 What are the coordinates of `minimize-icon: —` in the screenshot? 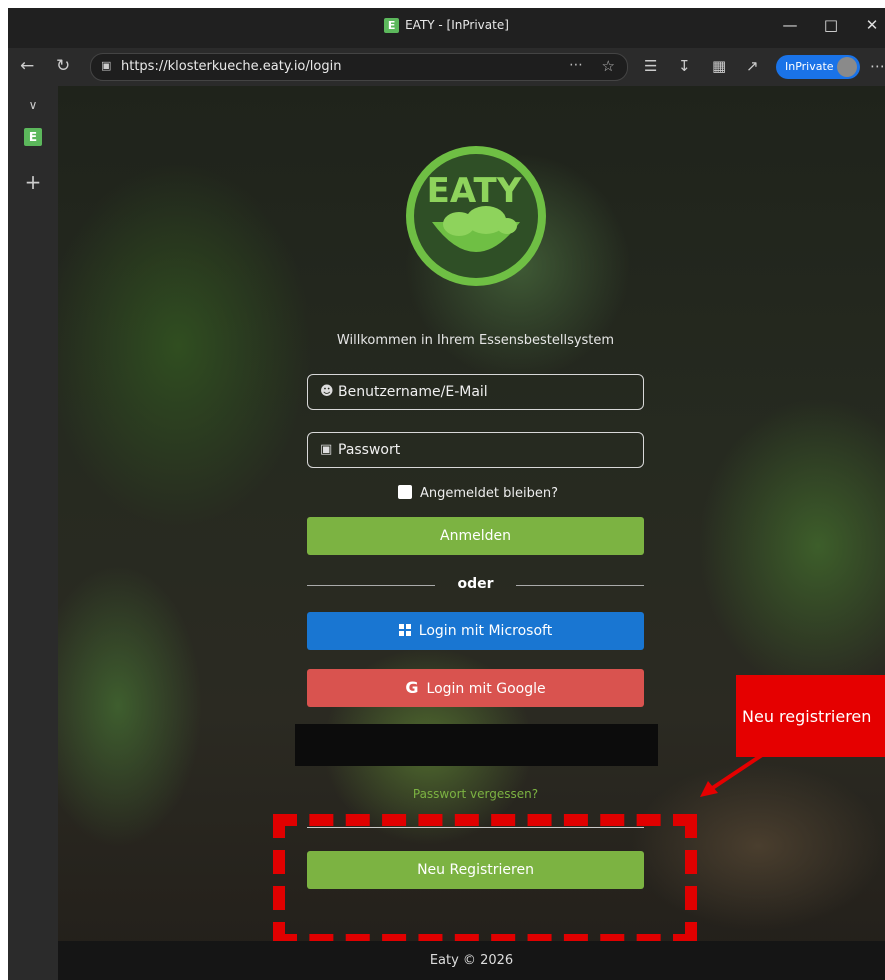 It's located at (790, 25).